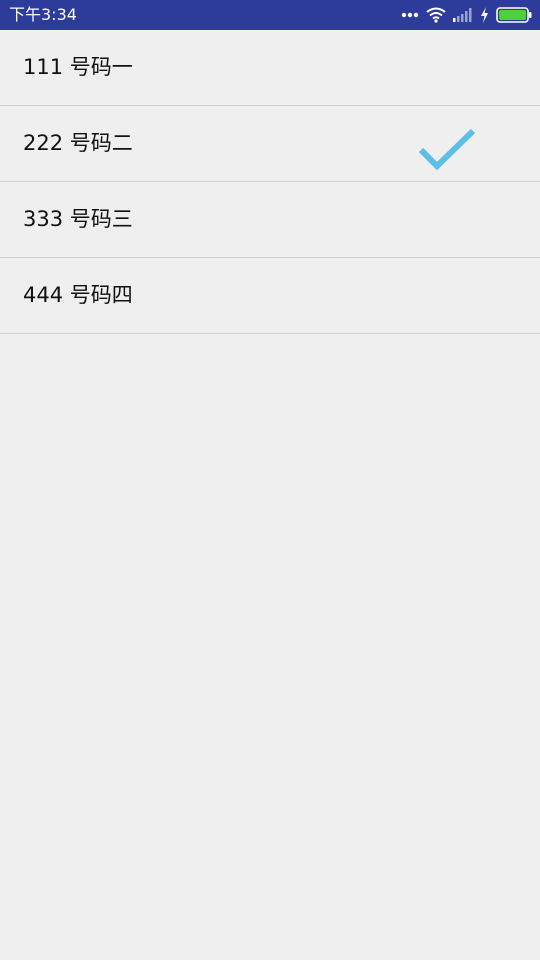 This screenshot has height=960, width=540. What do you see at coordinates (447, 149) in the screenshot?
I see `checkmark-icon` at bounding box center [447, 149].